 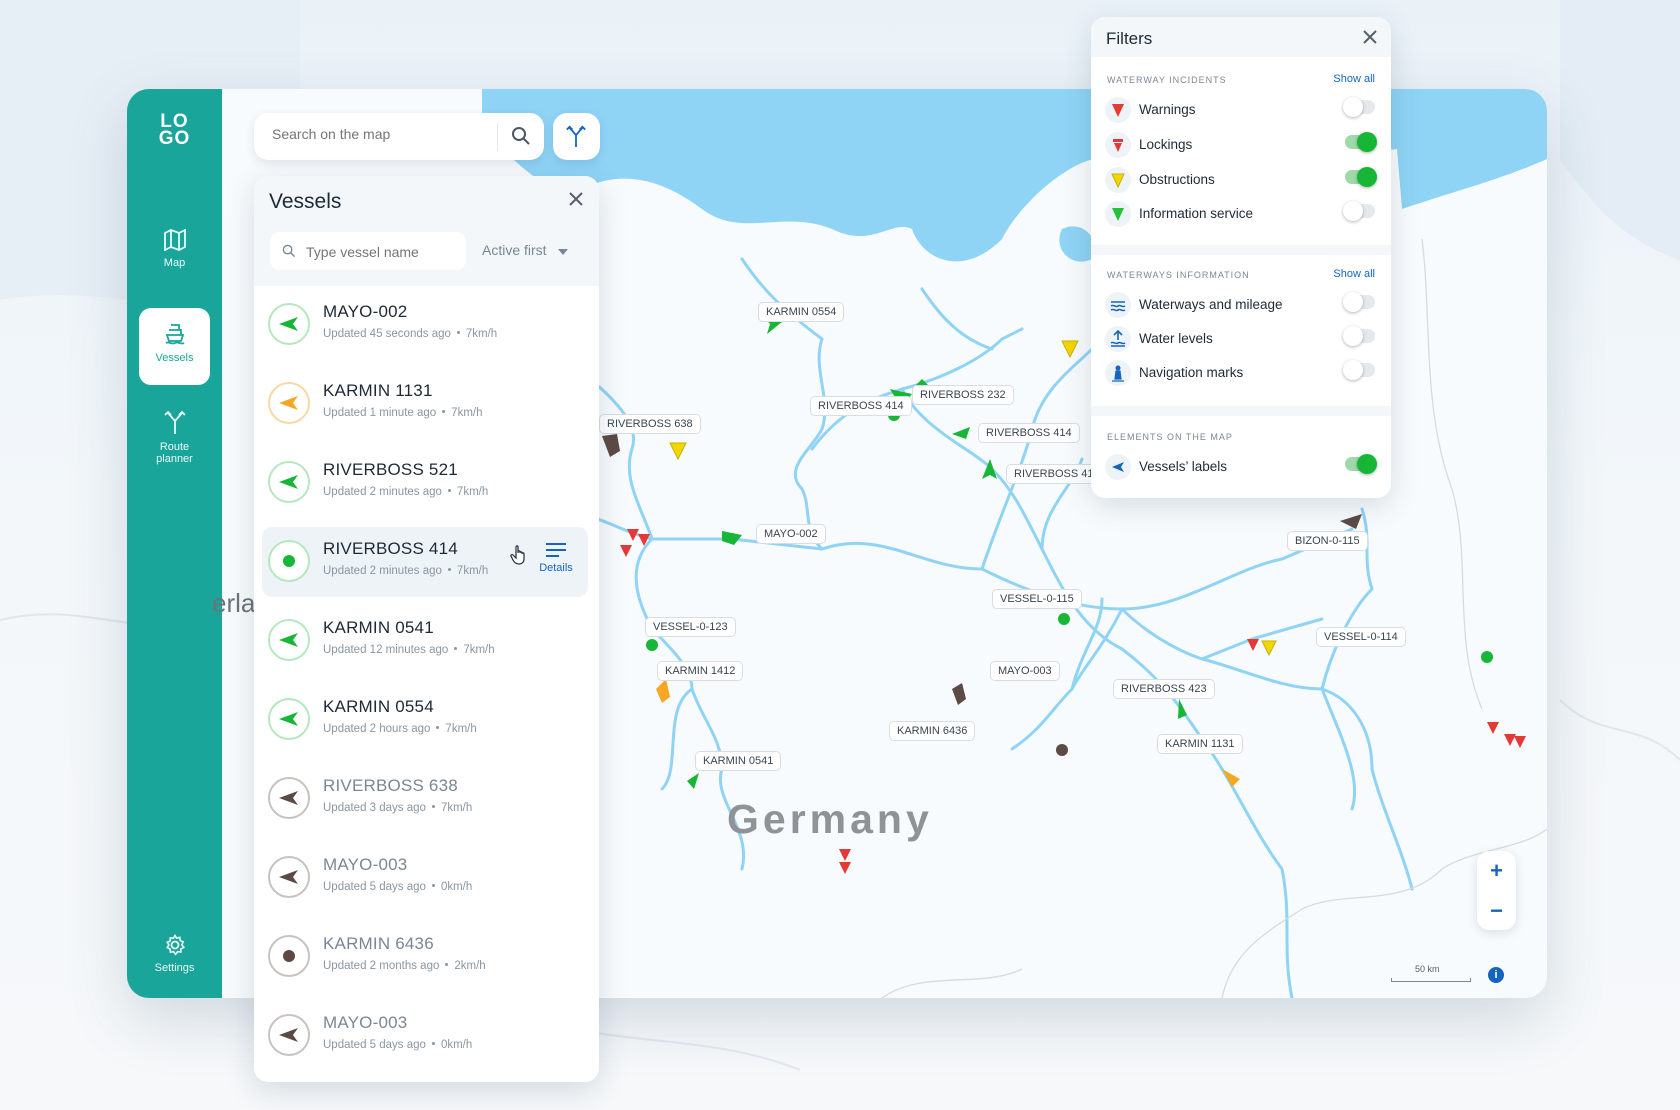 I want to click on vessel-list-item: KARMIN 0541 Updated 12 minutes ago 7km/h, so click(x=425, y=641).